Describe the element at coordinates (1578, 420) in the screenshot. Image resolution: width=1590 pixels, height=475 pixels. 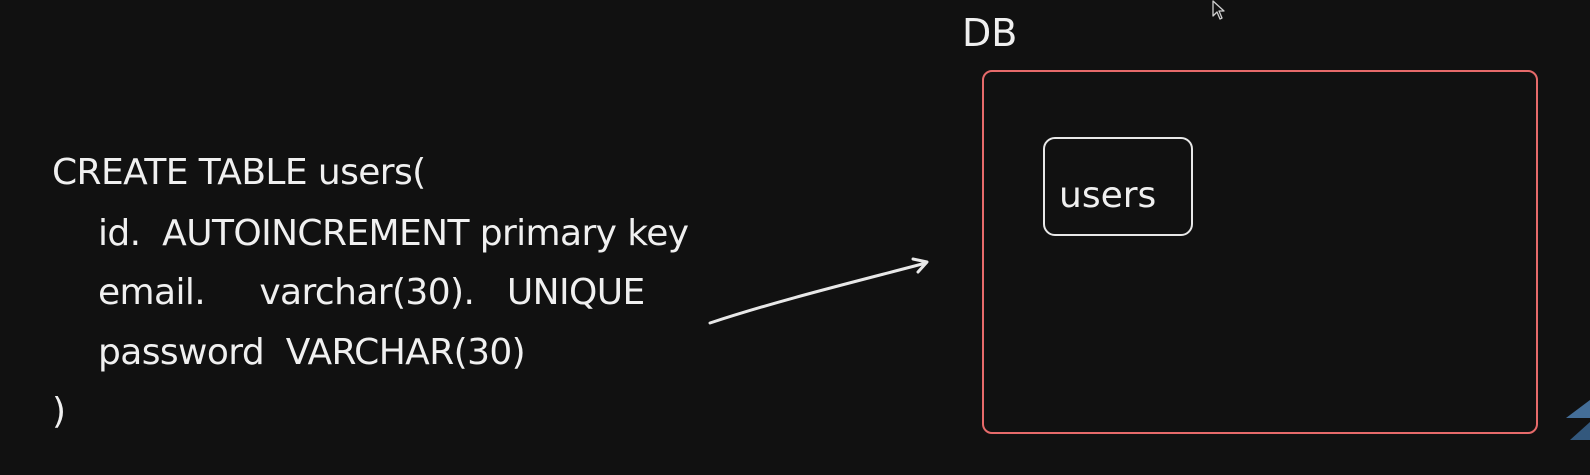
I see `corner-logo-icon` at that location.